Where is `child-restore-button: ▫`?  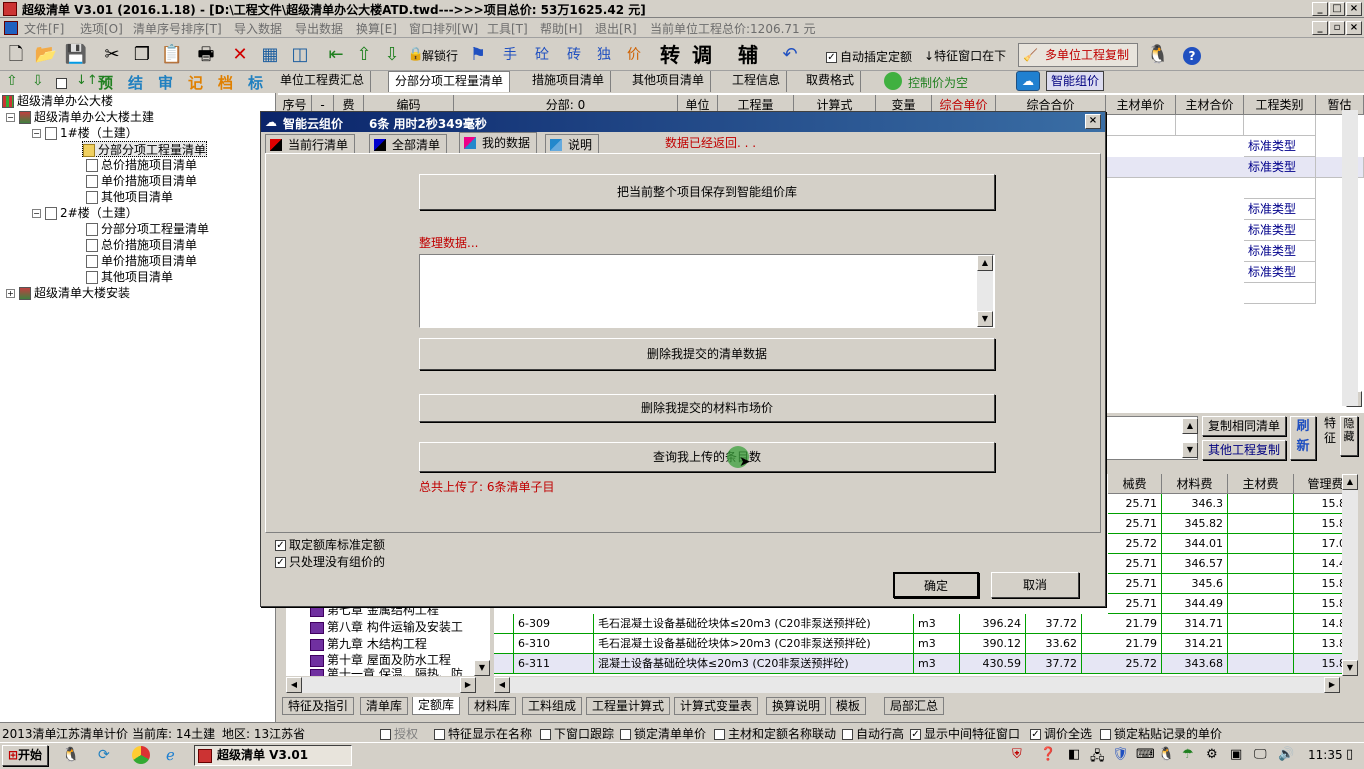 child-restore-button: ▫ is located at coordinates (1337, 28).